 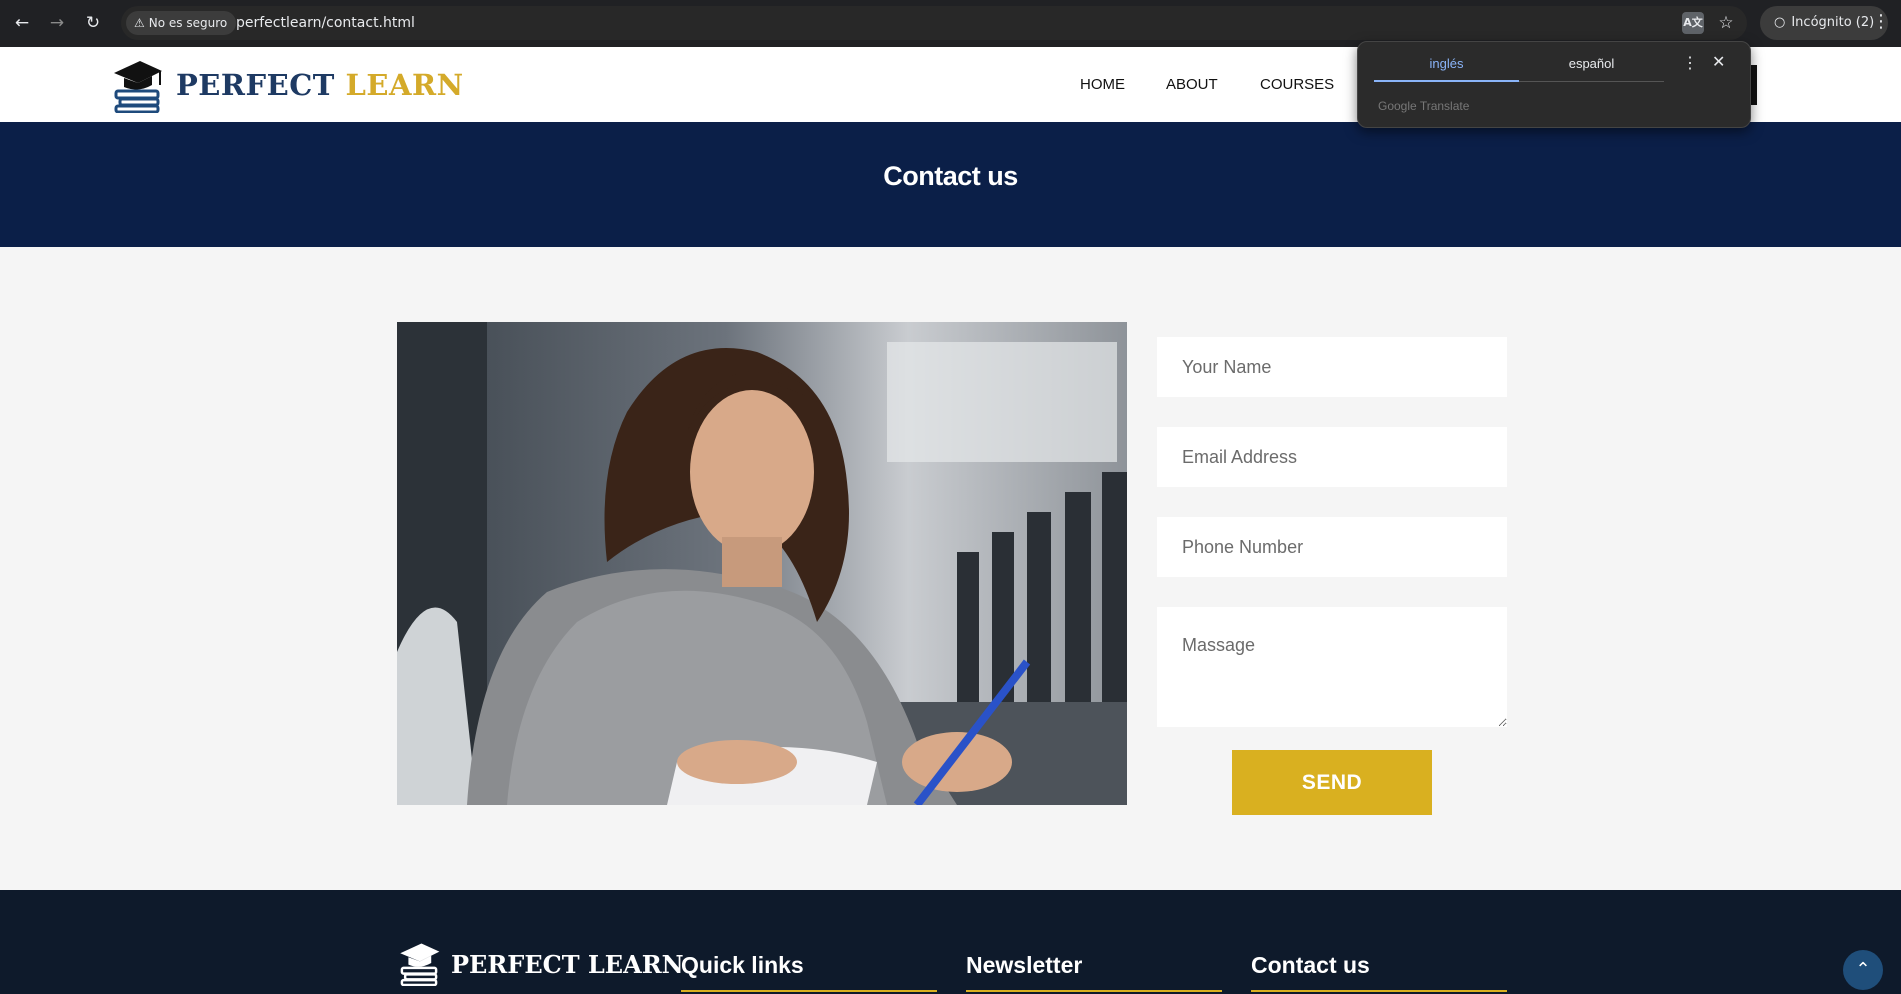 What do you see at coordinates (1024, 965) in the screenshot?
I see `footer-heading-newsletter: Newsletter` at bounding box center [1024, 965].